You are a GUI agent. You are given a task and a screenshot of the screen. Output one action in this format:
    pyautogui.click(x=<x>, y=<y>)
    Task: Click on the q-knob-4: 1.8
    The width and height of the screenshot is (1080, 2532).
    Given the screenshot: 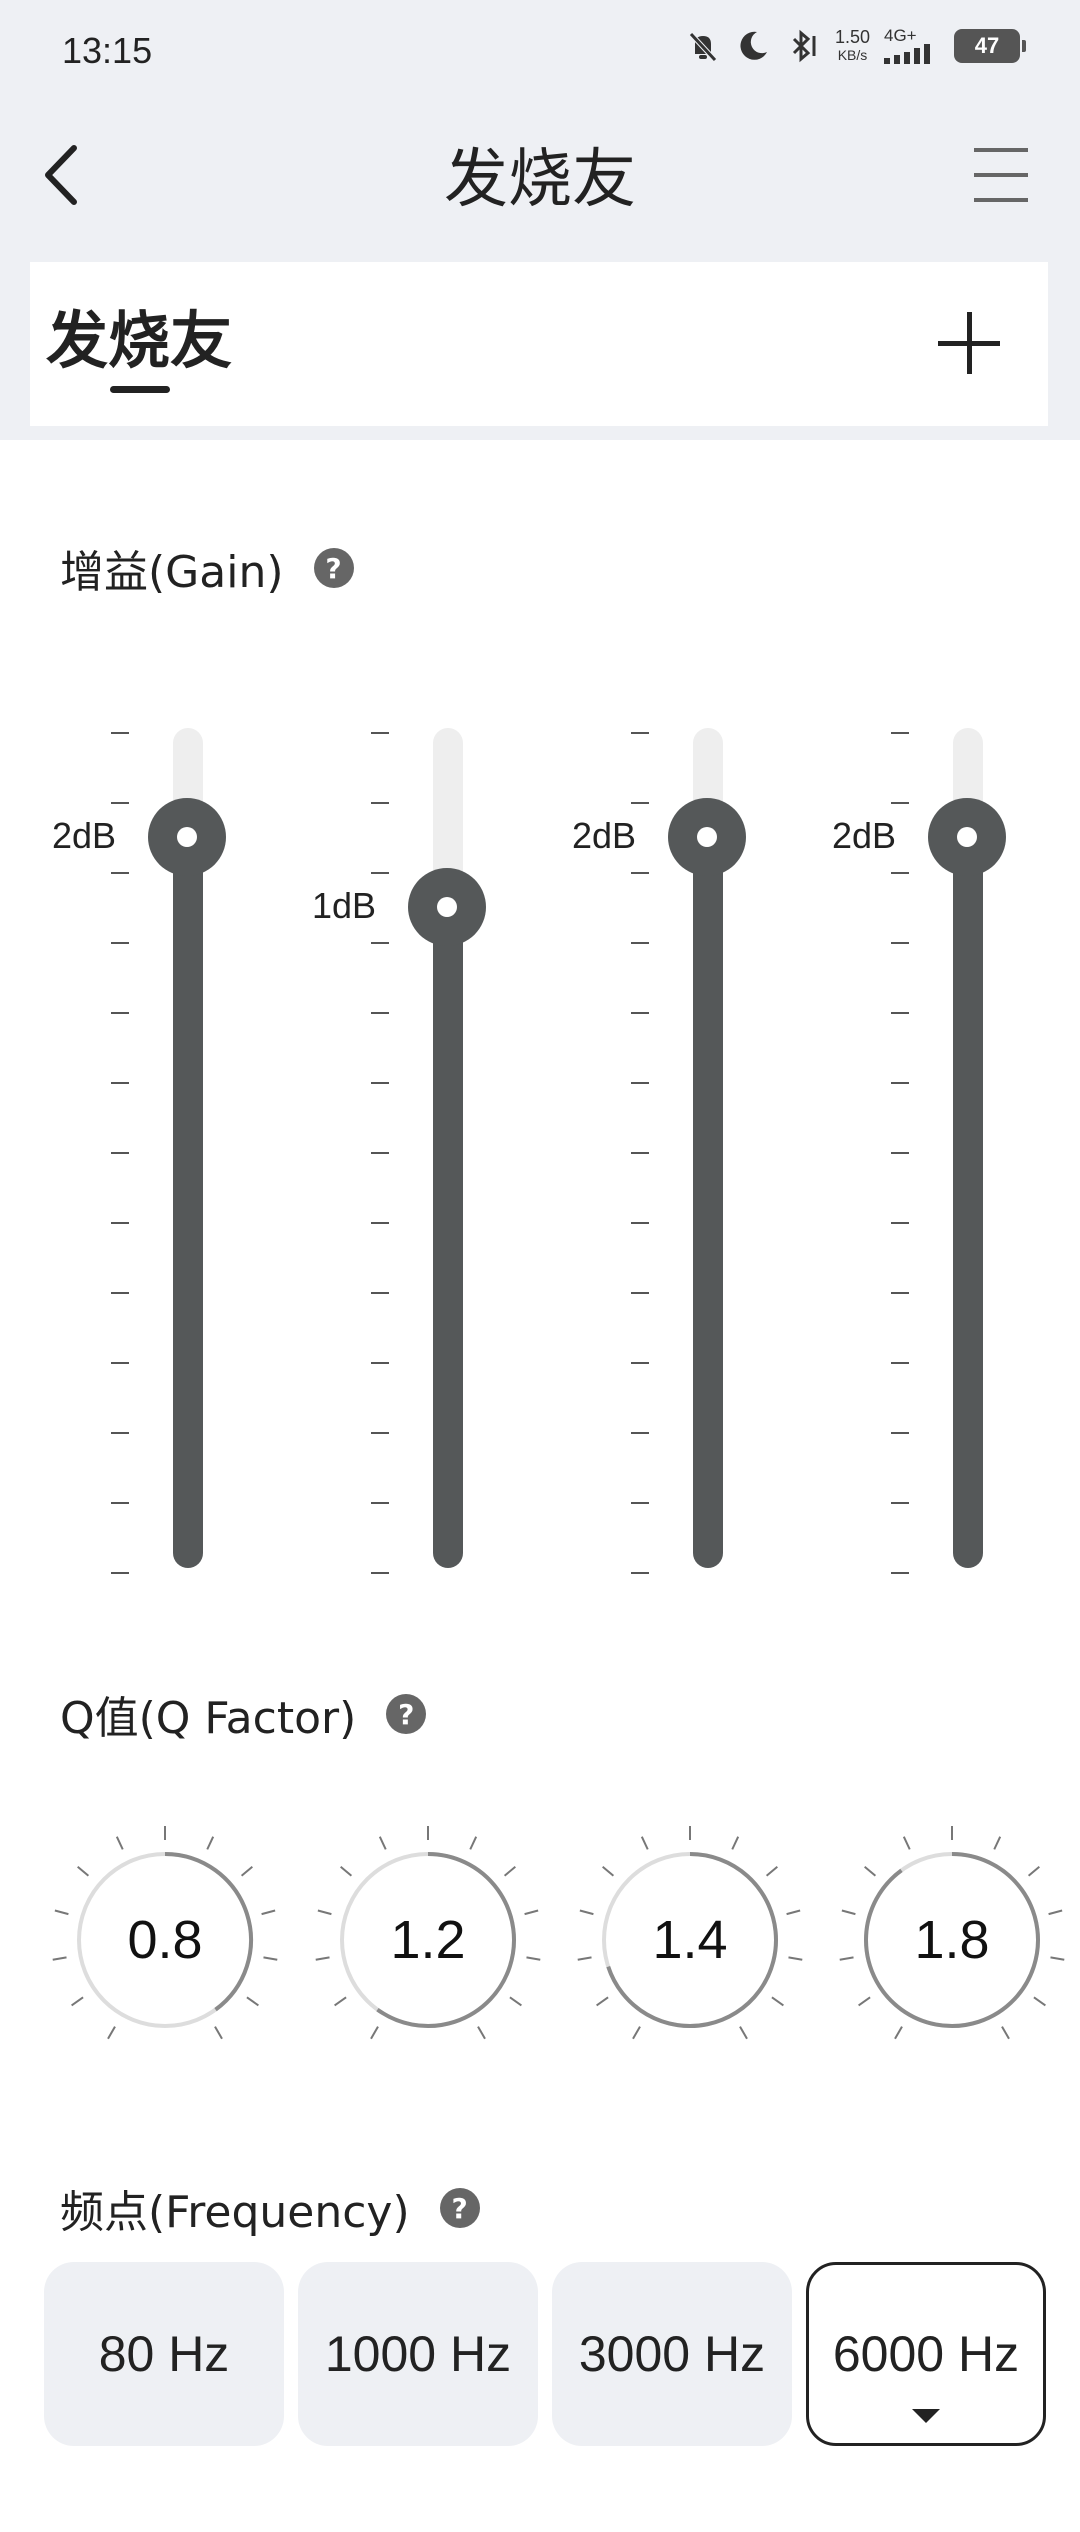 What is the action you would take?
    pyautogui.click(x=952, y=1940)
    